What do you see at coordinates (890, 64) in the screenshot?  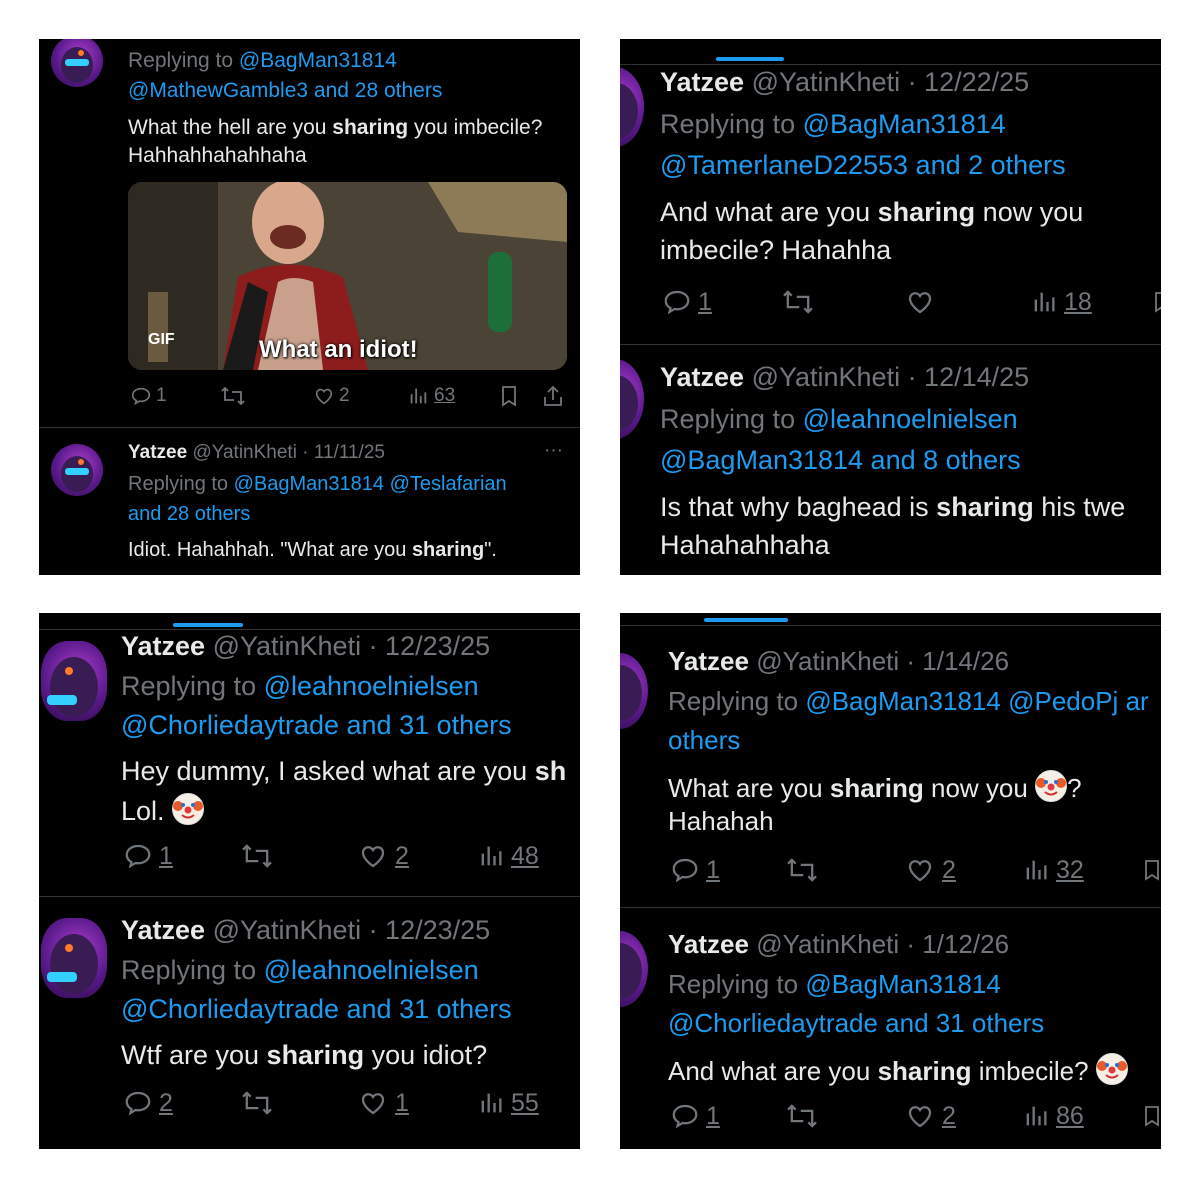 I see `divider` at bounding box center [890, 64].